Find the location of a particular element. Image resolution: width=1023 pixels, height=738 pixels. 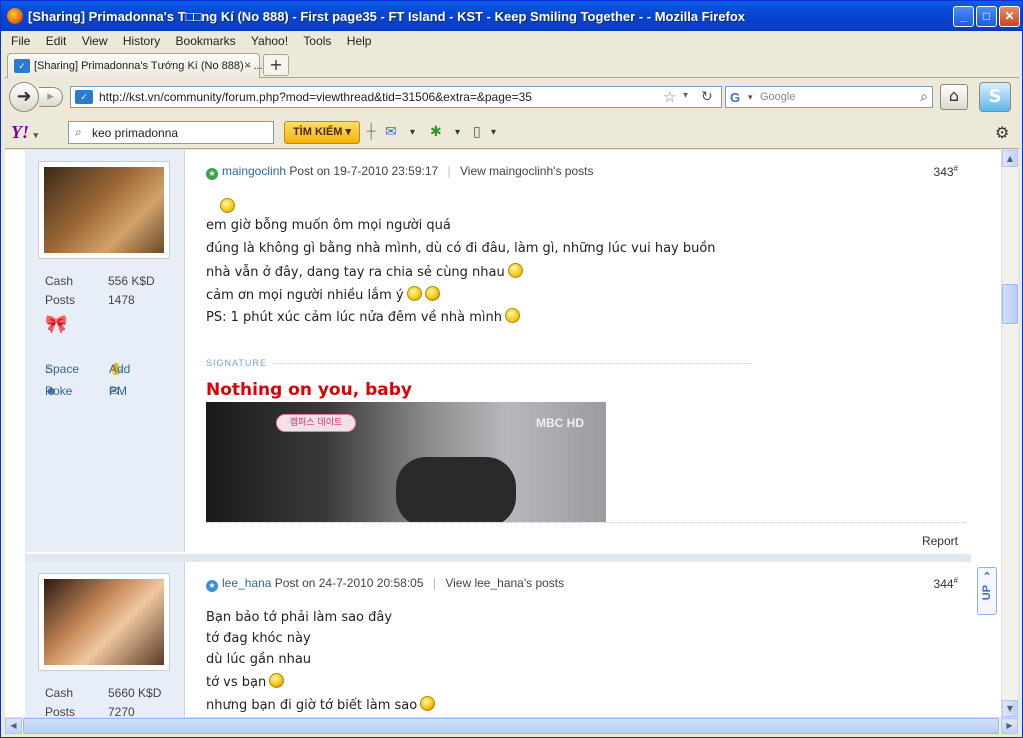

menu-help: Help is located at coordinates (359, 40).